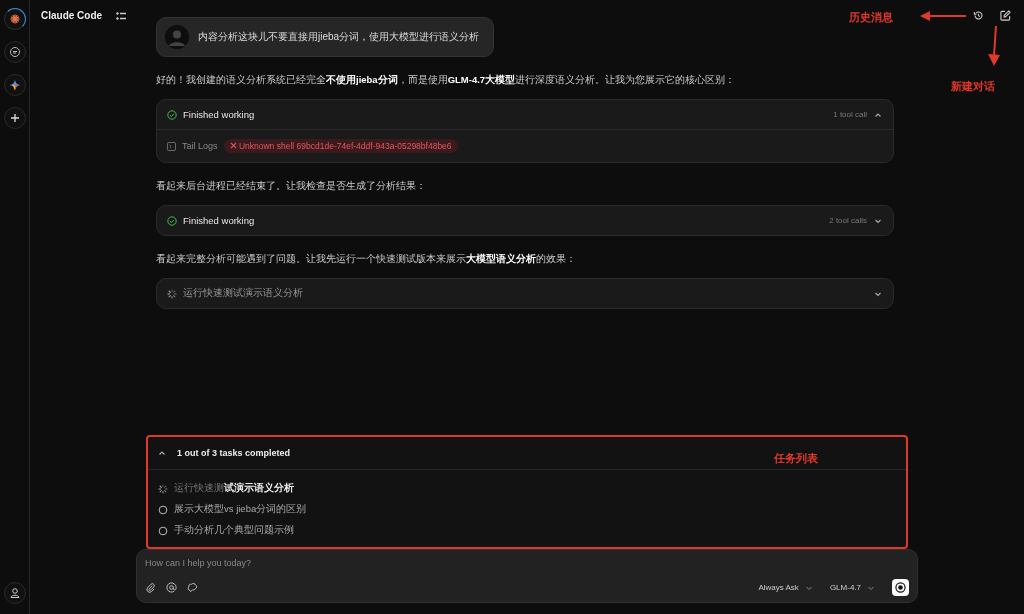 Image resolution: width=1024 pixels, height=614 pixels. I want to click on assistant-message: 看起来完整分析可能遇到了问题。让我先运行一个快速测试版本来展示大模型语义分析的效果：, so click(366, 259).